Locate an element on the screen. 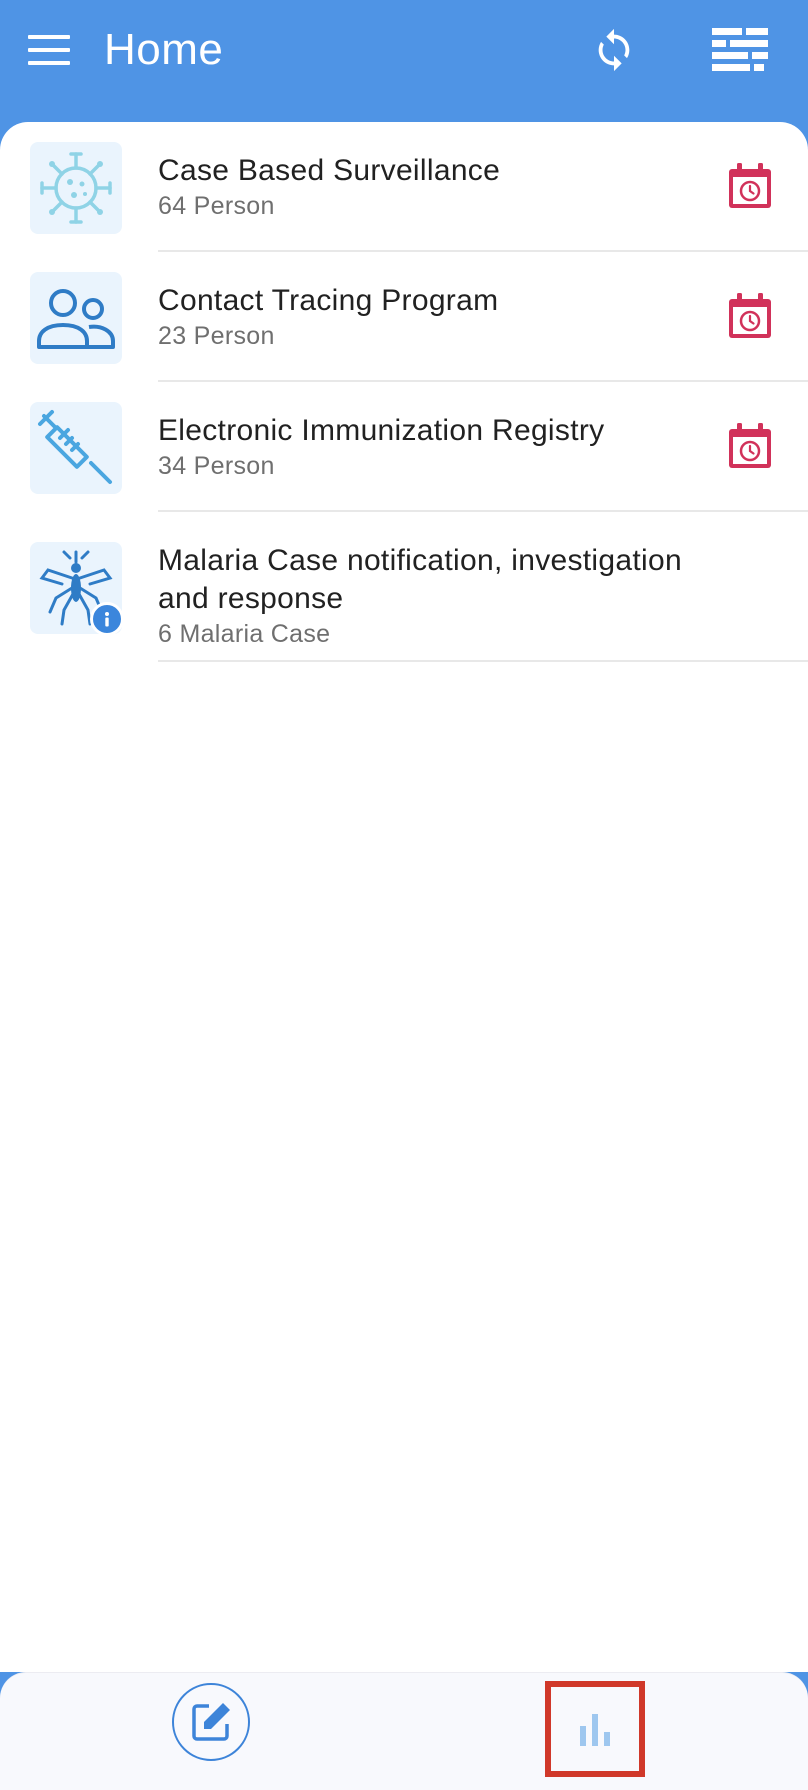 This screenshot has width=808, height=1790. program-item-contact-tracing: Contact Tracing Program 23 Person is located at coordinates (404, 317).